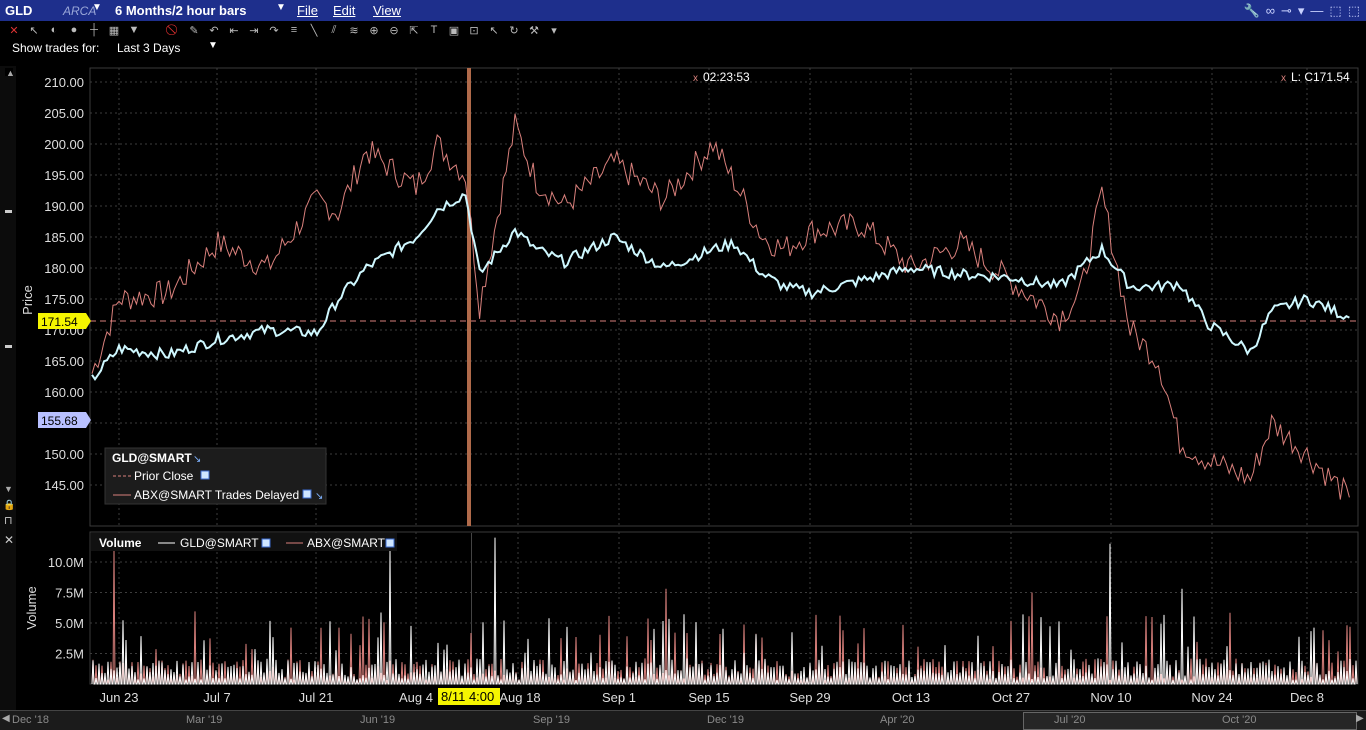  Describe the element at coordinates (30, 720) in the screenshot. I see `scroll-label-0: Dec '18` at that location.